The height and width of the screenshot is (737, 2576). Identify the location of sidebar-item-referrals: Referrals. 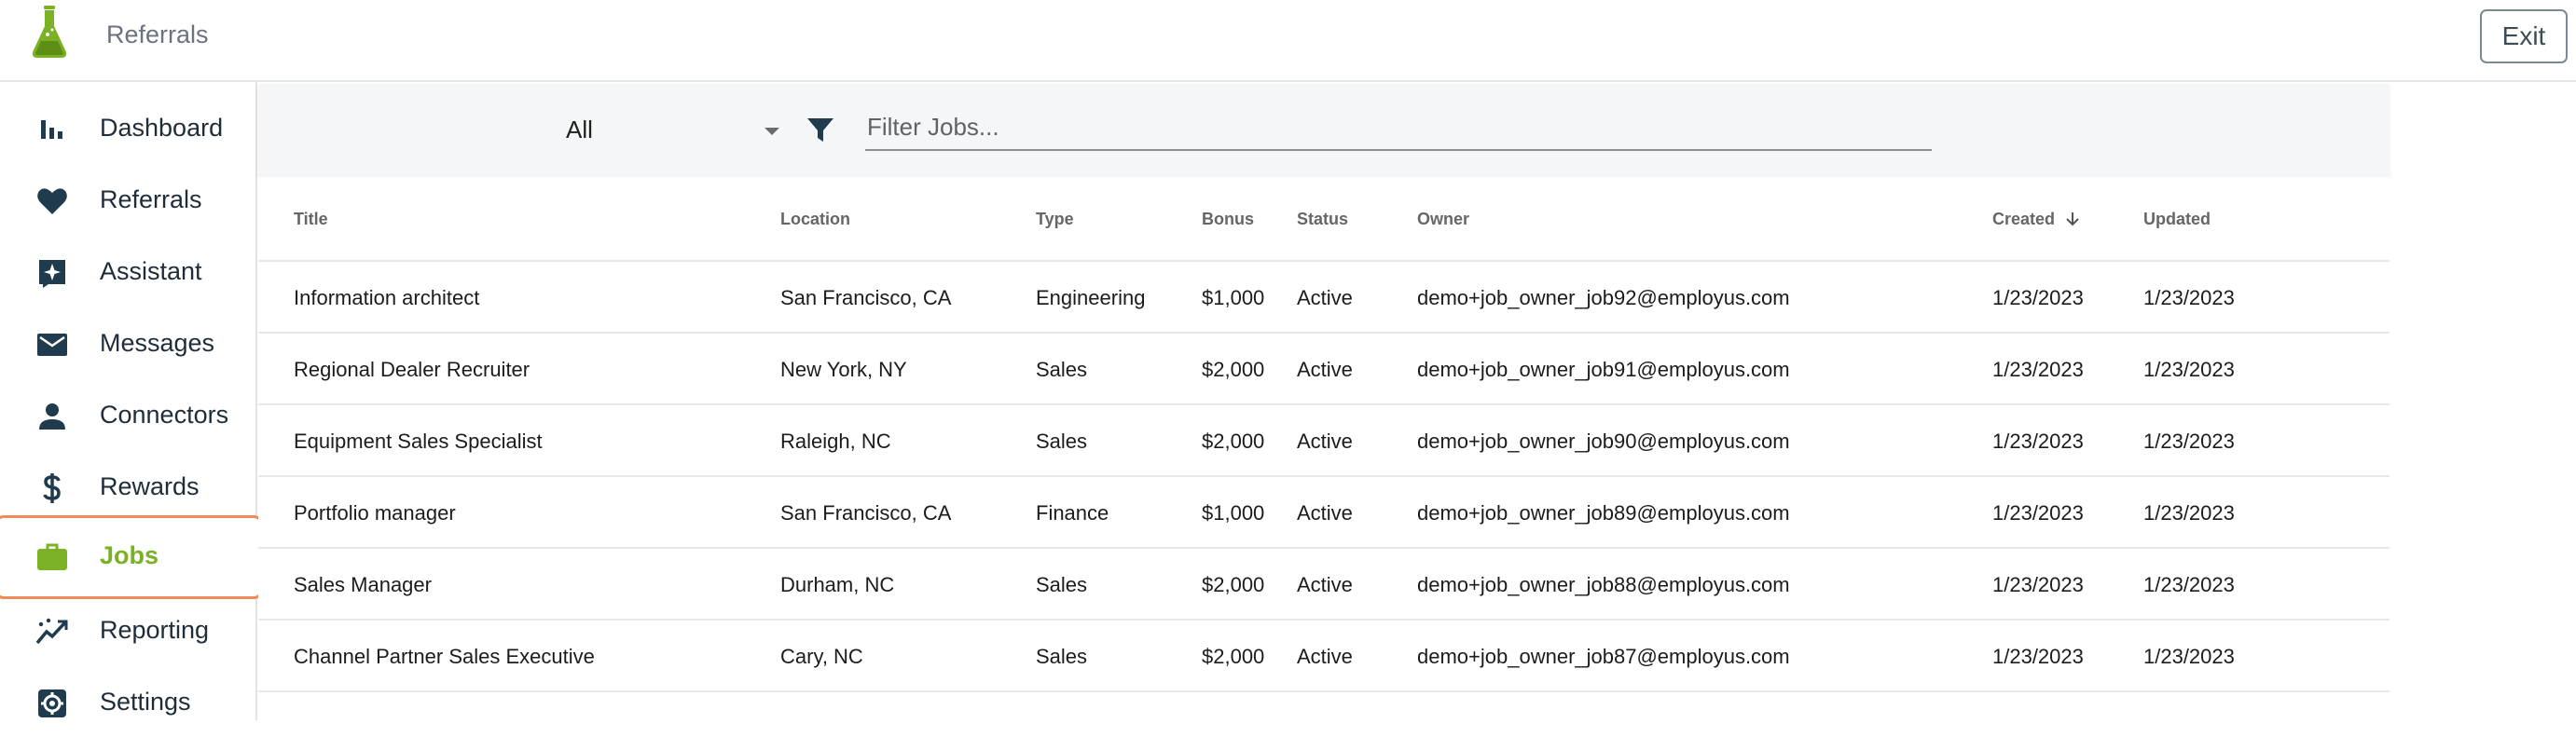
(128, 201).